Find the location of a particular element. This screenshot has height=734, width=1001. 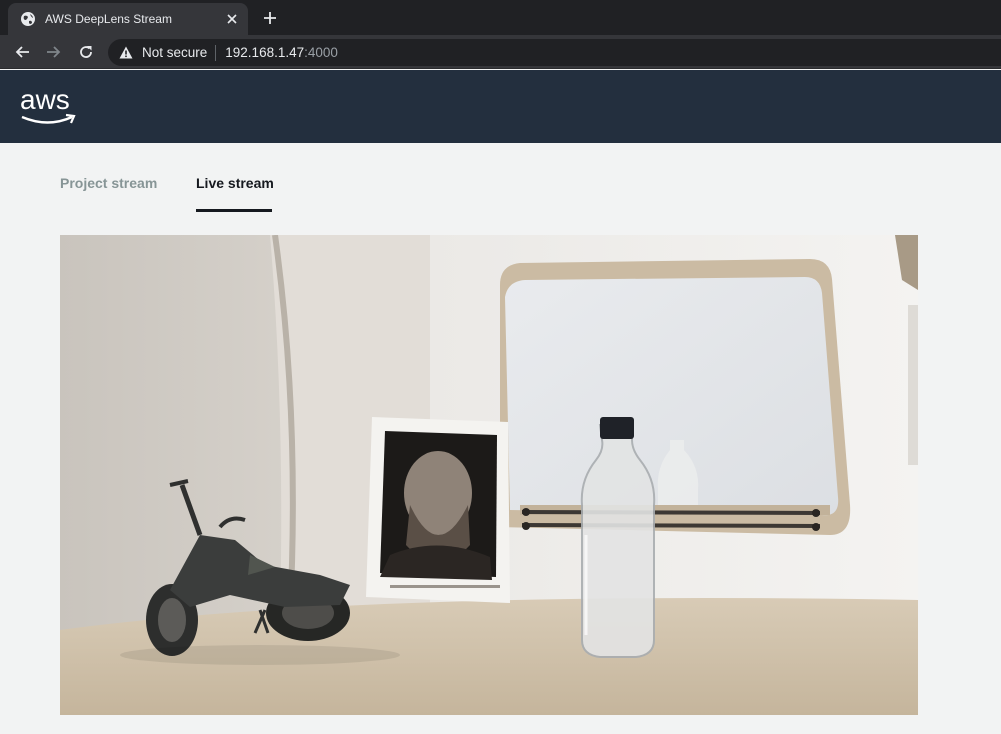

aws-header: aws is located at coordinates (500, 106).